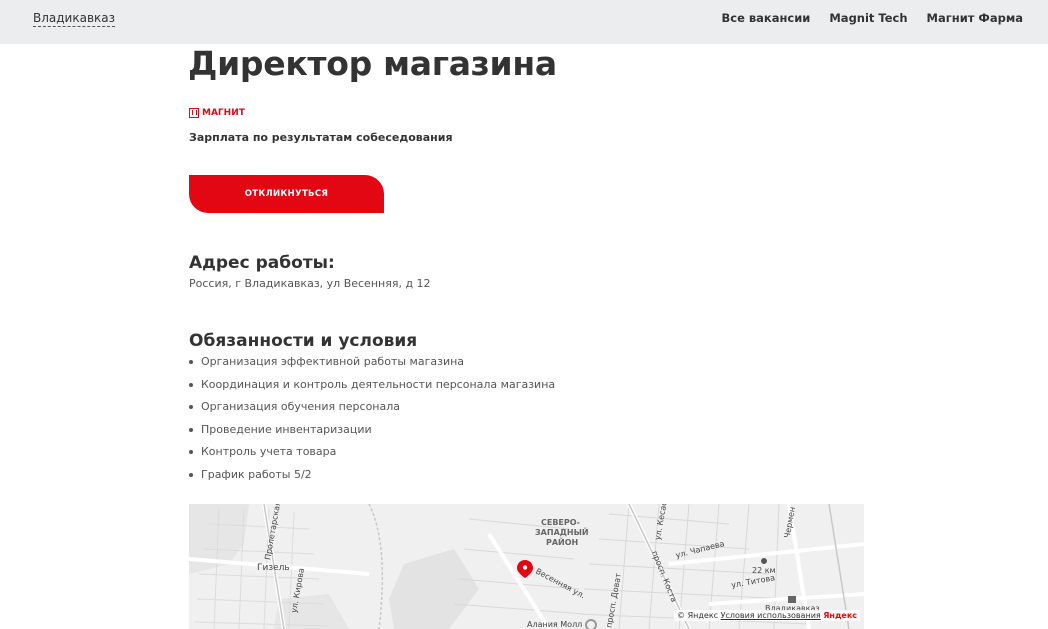 The image size is (1048, 629). What do you see at coordinates (194, 113) in the screenshot?
I see `magnit-logo-icon` at bounding box center [194, 113].